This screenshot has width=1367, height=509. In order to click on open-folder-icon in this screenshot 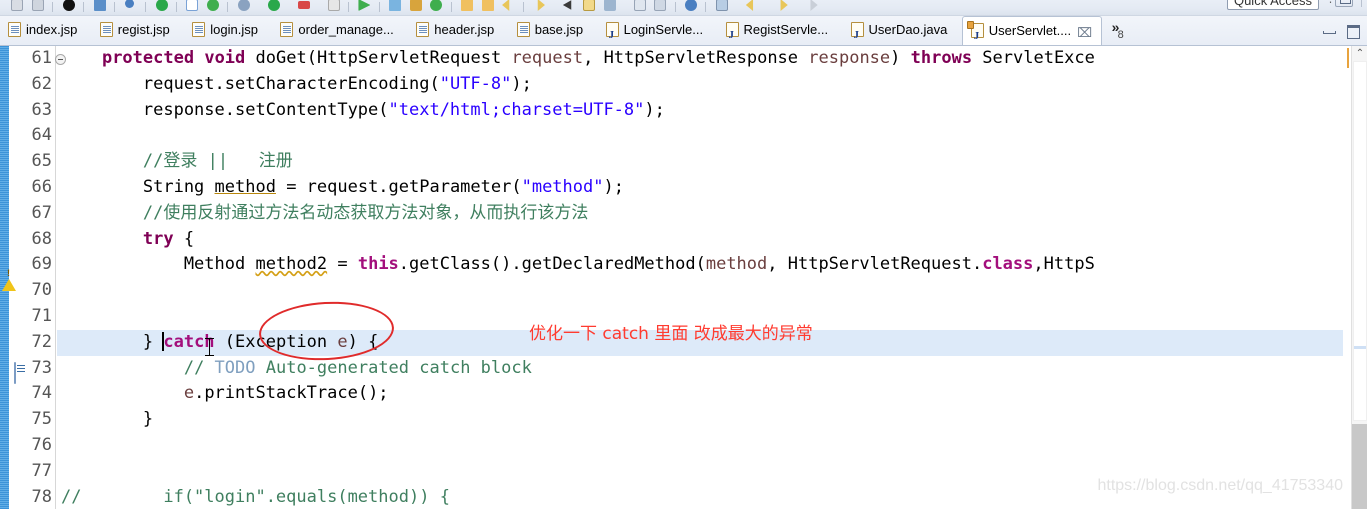, I will do `click(467, 6)`.